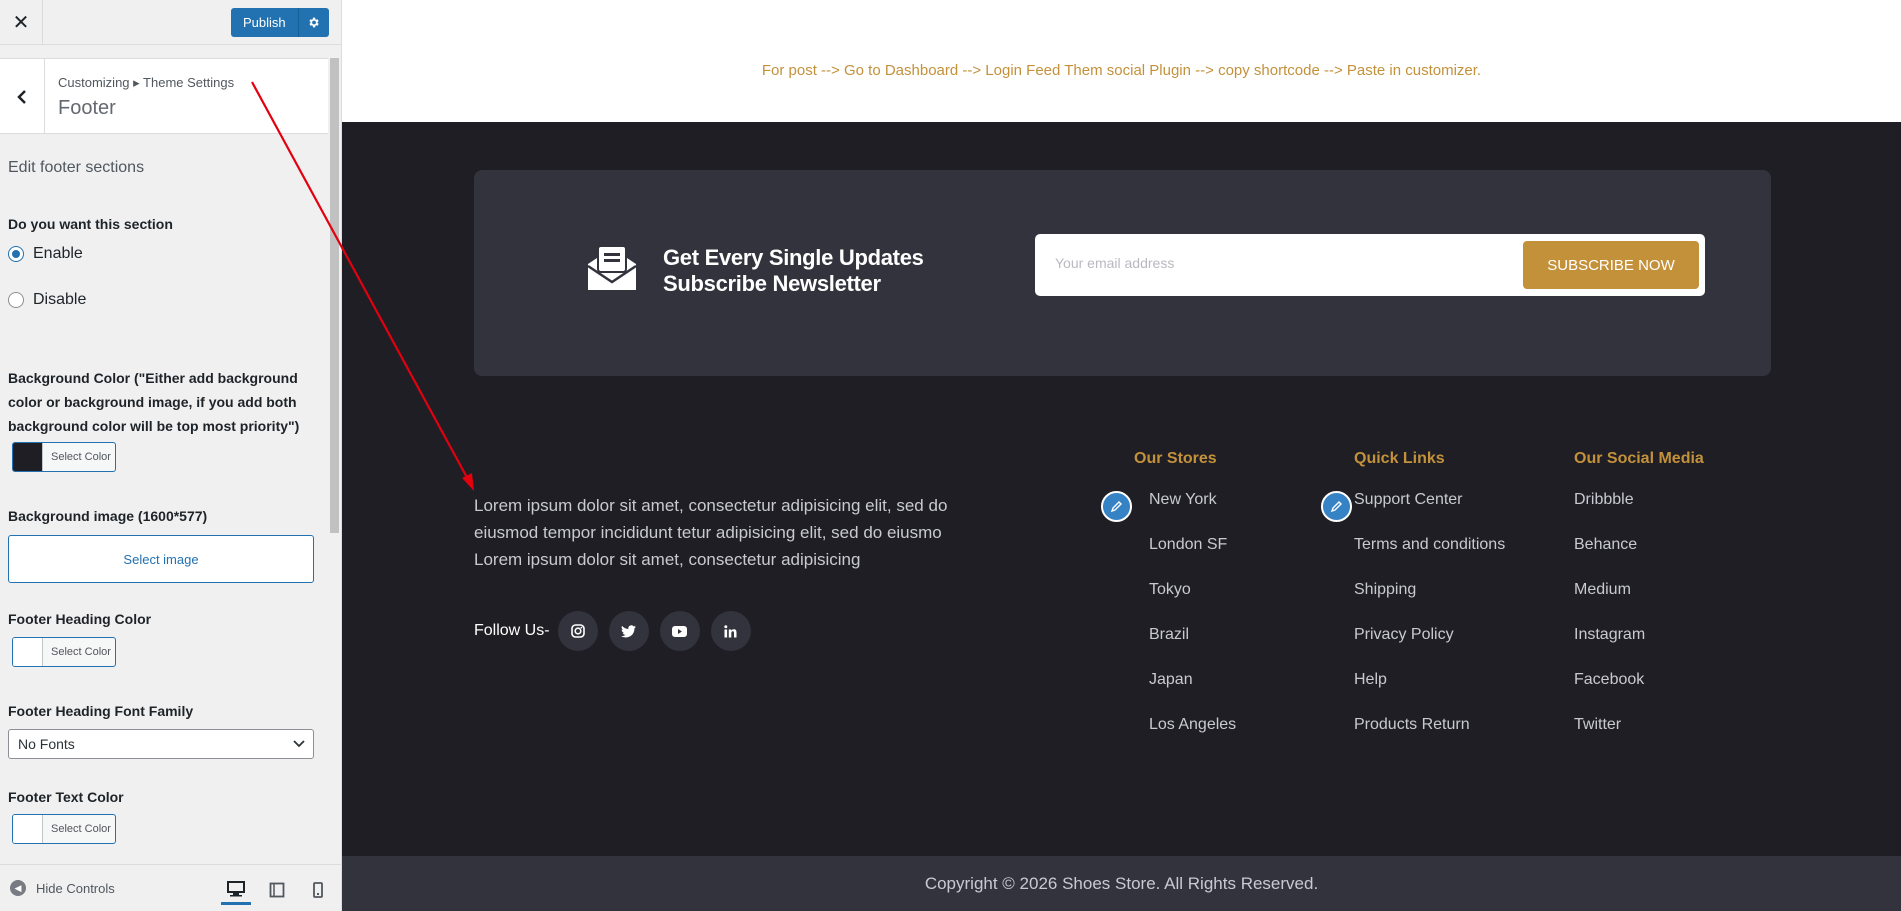 This screenshot has height=911, width=1901. Describe the element at coordinates (108, 516) in the screenshot. I see `bg-image-label: Background image (1600*577)` at that location.